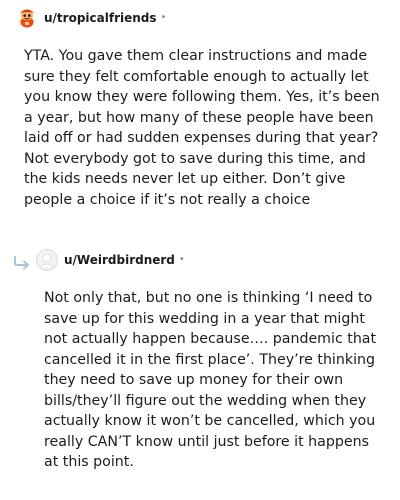 This screenshot has width=400, height=500. Describe the element at coordinates (22, 262) in the screenshot. I see `reply-arrow-icon` at that location.